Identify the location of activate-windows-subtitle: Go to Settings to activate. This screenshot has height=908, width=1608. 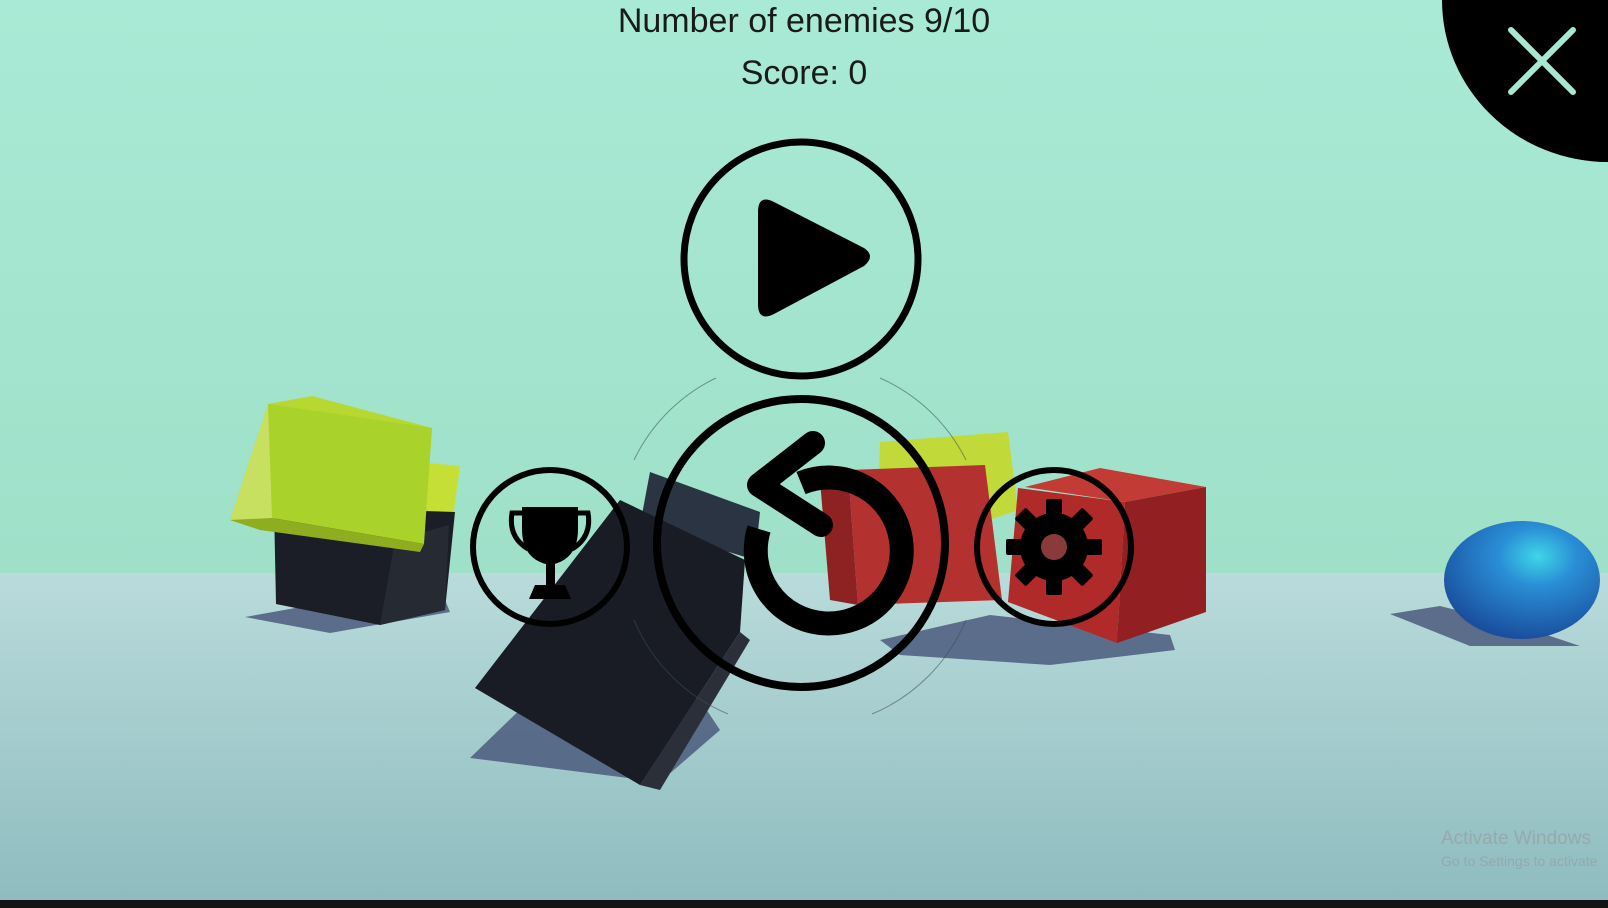
(1519, 861).